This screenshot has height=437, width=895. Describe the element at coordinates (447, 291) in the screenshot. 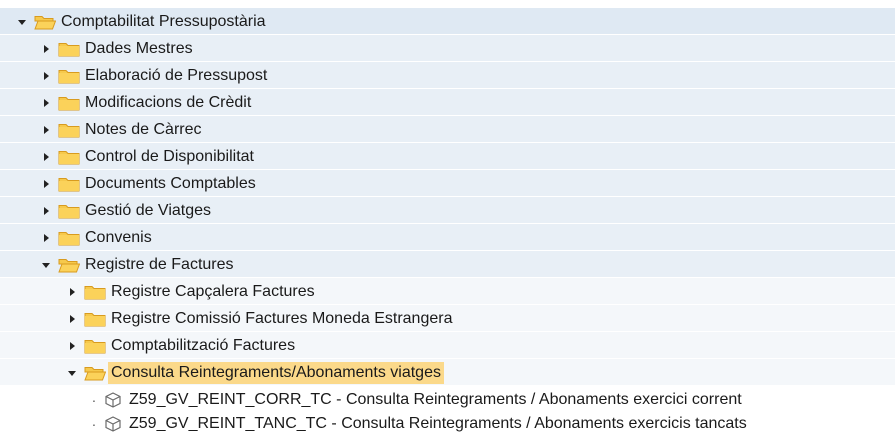

I see `tree-node-registre-capcalera-factures: Registre Capçalera Factures` at that location.